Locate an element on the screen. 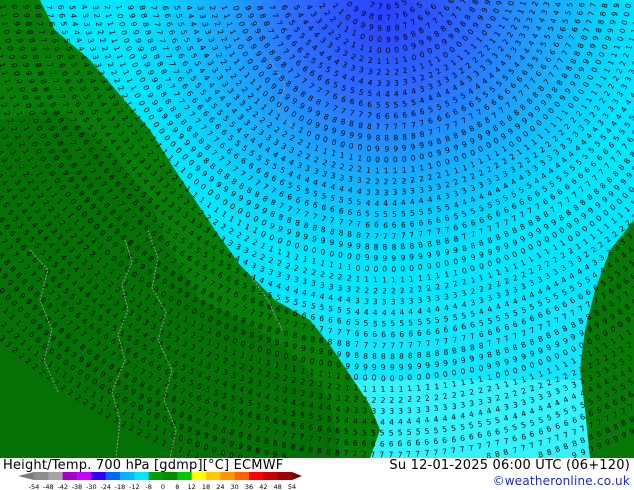  credit-link: ©weatheronline.co.uk is located at coordinates (561, 481).